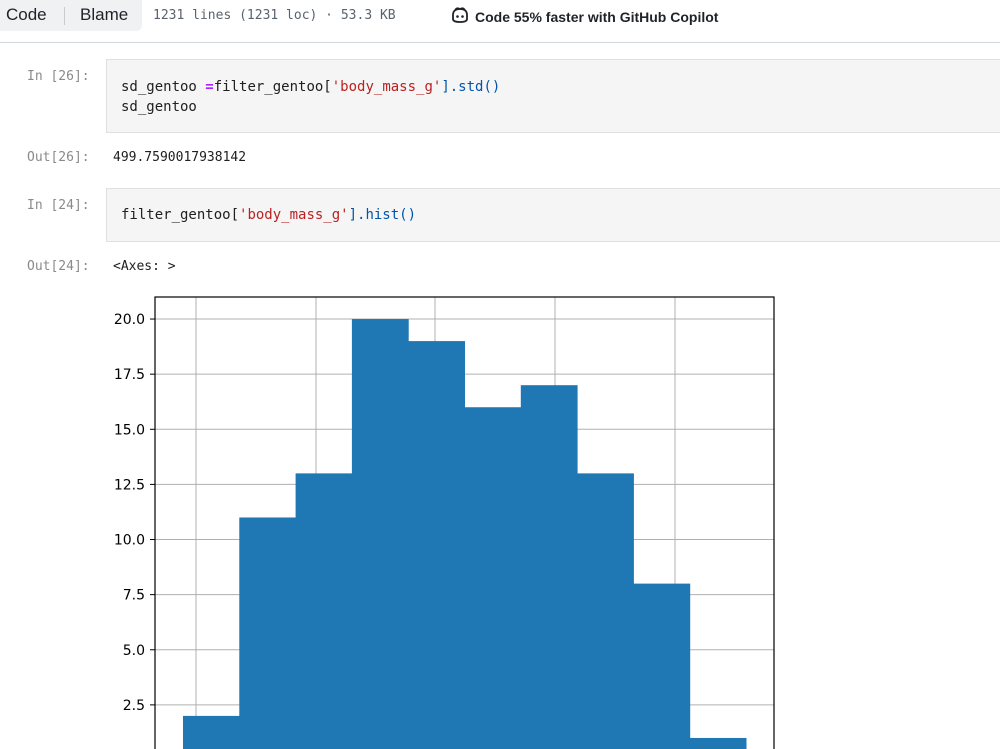  I want to click on y-tick-label: 7.5, so click(134, 596).